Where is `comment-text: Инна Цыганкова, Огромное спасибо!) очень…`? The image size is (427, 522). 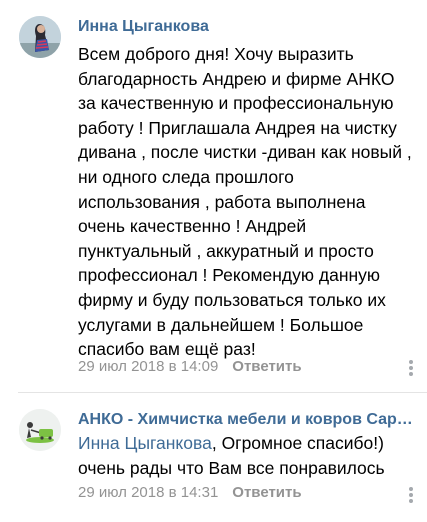
comment-text: Инна Цыганкова, Огромное спасибо!) очень… is located at coordinates (246, 455).